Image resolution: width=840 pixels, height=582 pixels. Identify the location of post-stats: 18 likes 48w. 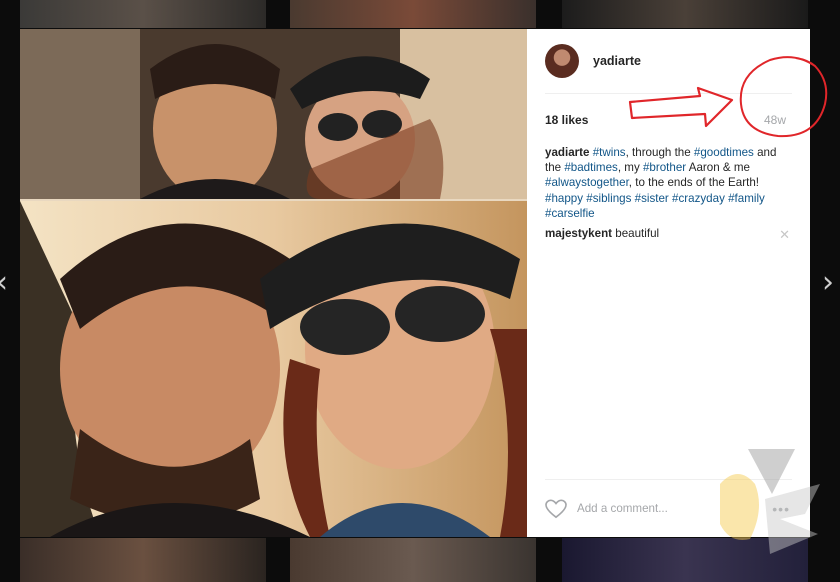
(668, 120).